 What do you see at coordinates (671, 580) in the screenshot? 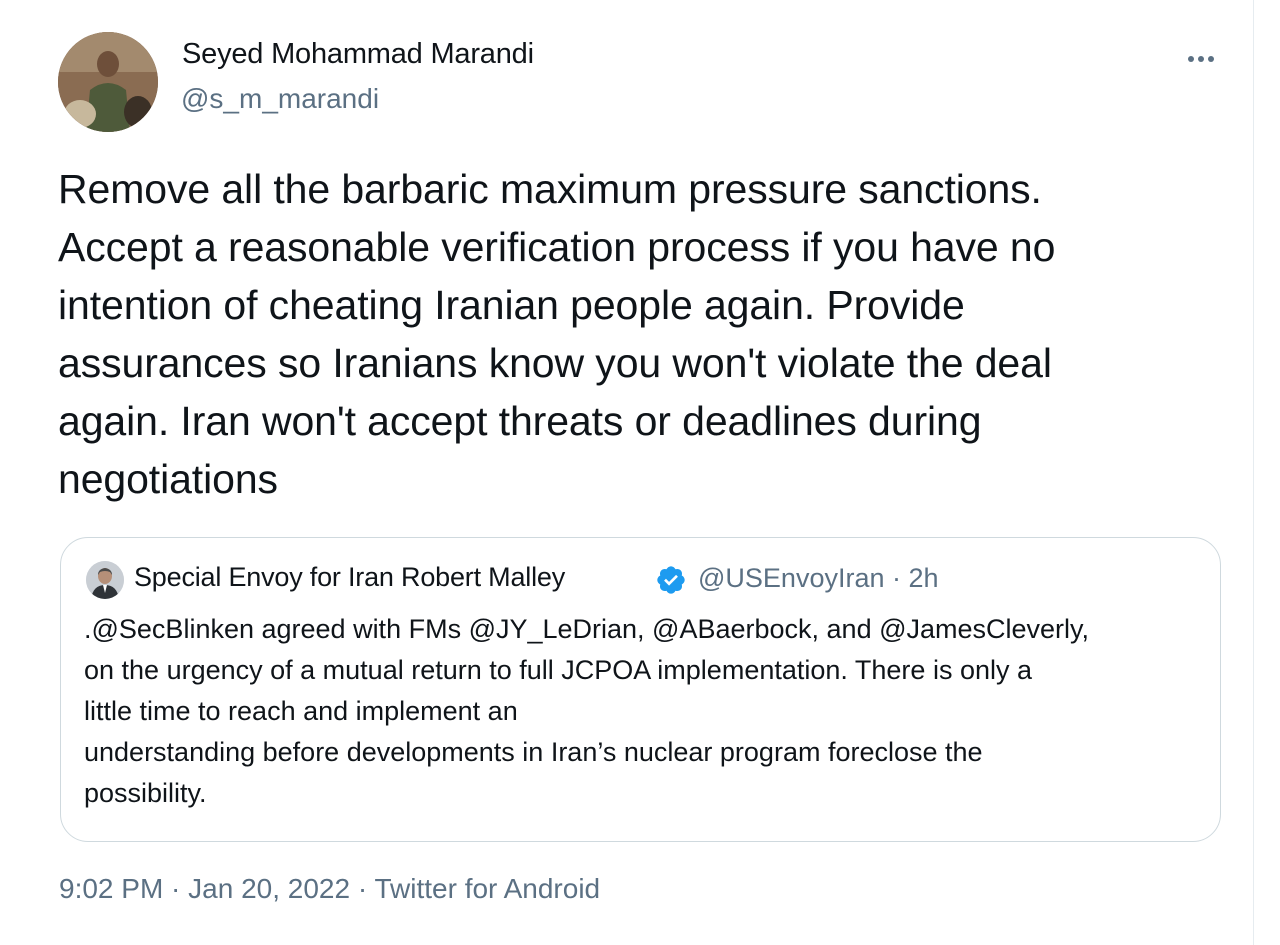
I see `verified-badge-icon` at bounding box center [671, 580].